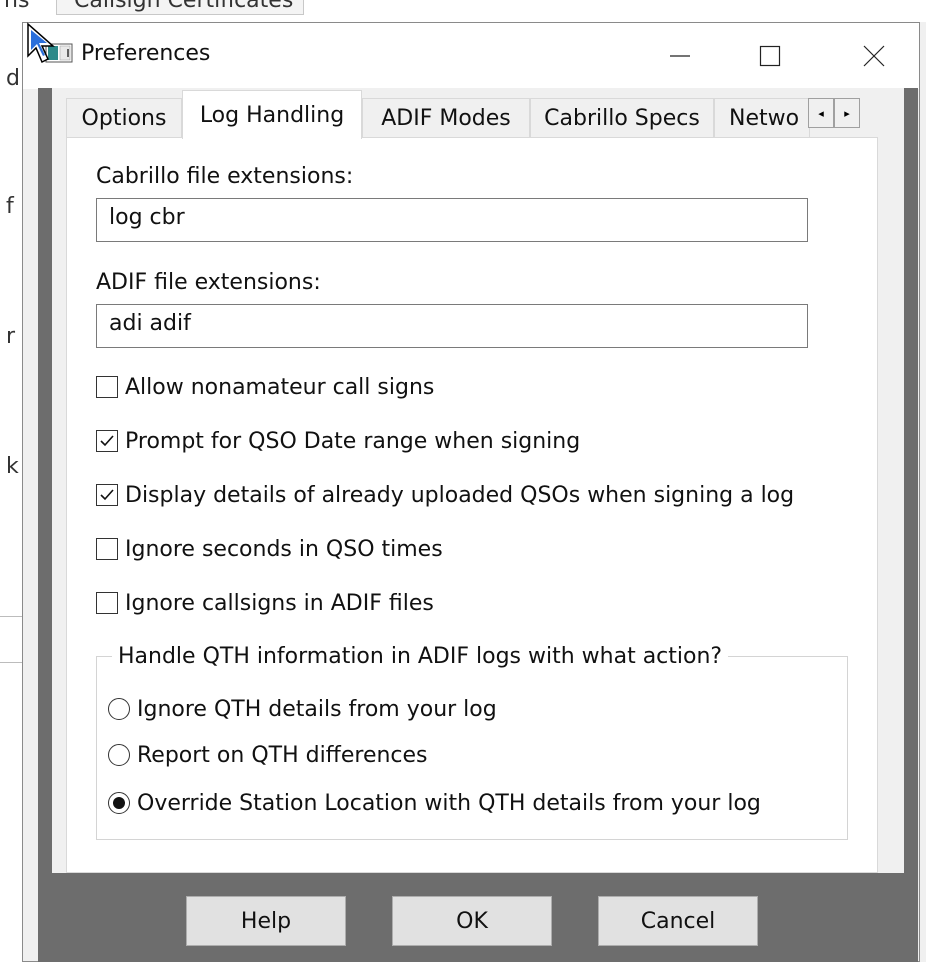 The width and height of the screenshot is (926, 962). What do you see at coordinates (266, 921) in the screenshot?
I see `help-button: Help` at bounding box center [266, 921].